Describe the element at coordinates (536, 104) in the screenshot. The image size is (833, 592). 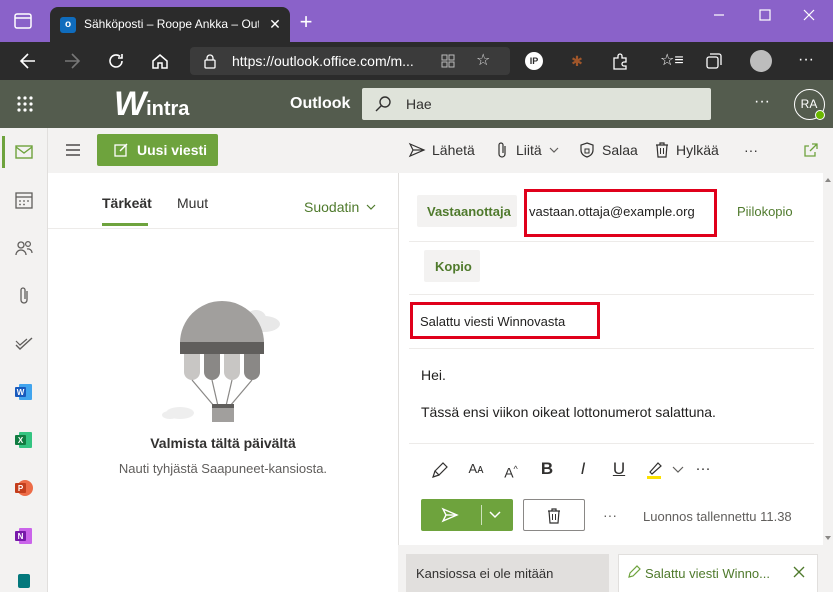
I see `search-box: Hae` at that location.